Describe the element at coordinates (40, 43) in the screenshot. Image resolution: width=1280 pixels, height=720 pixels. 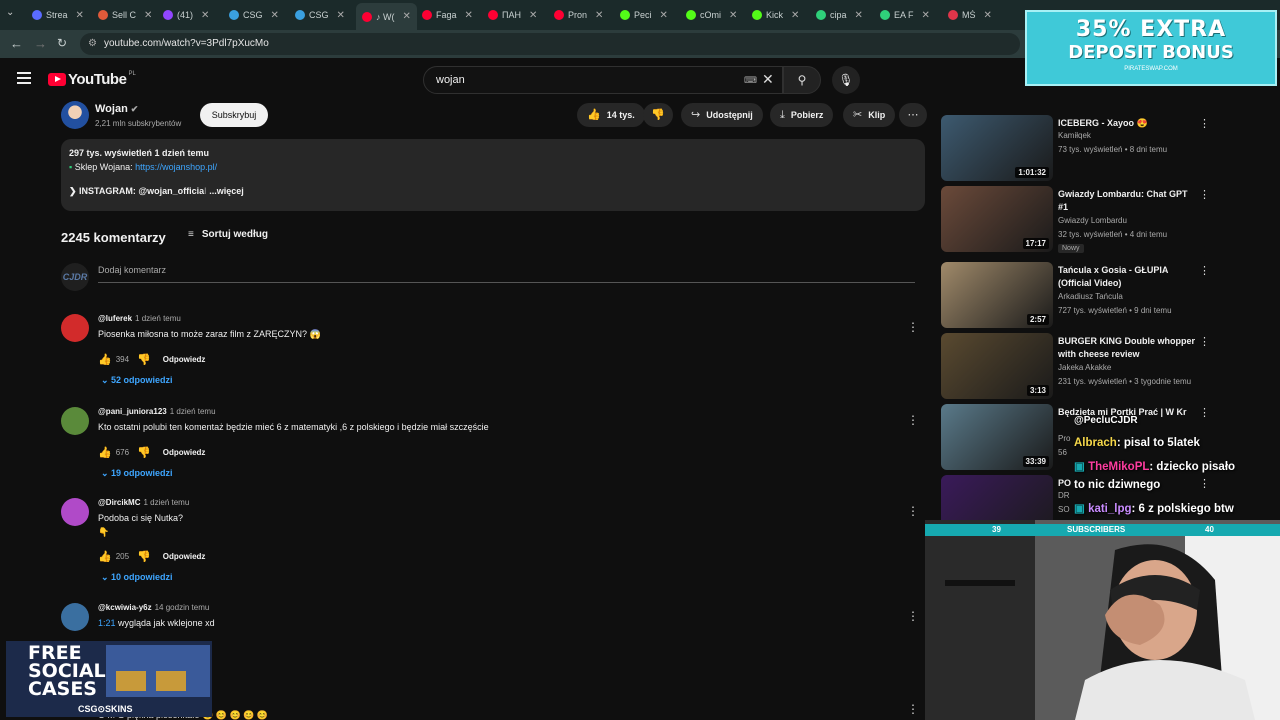
I see `forward-icon: →` at that location.